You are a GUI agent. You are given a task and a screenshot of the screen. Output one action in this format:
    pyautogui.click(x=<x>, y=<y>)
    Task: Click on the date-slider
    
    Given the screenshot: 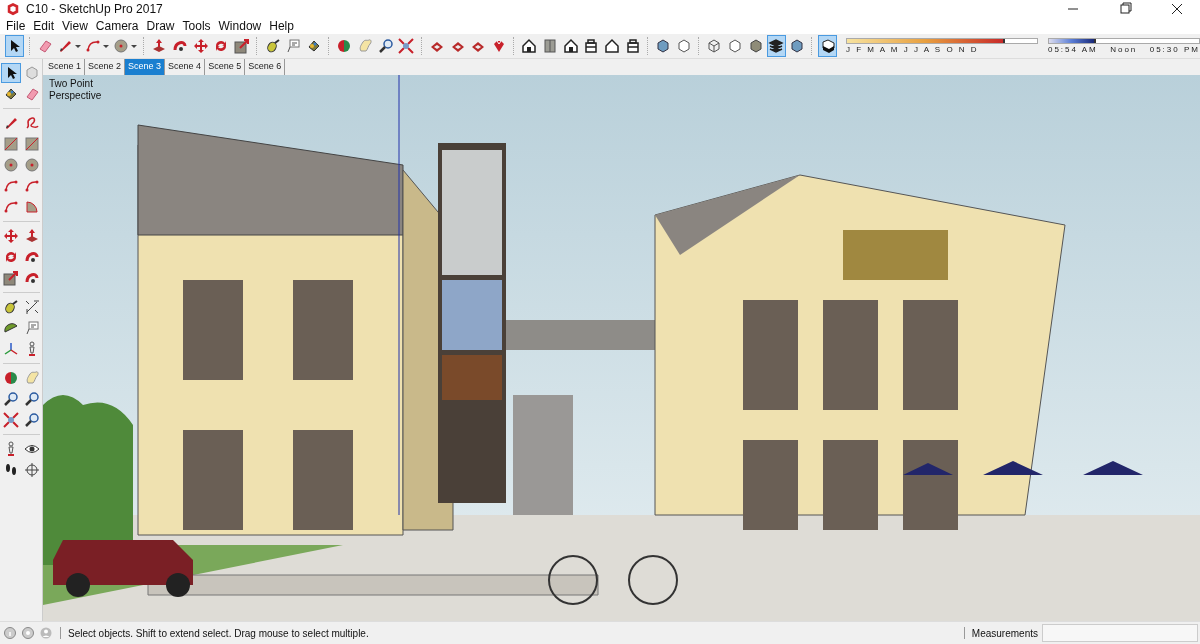 What is the action you would take?
    pyautogui.click(x=941, y=41)
    